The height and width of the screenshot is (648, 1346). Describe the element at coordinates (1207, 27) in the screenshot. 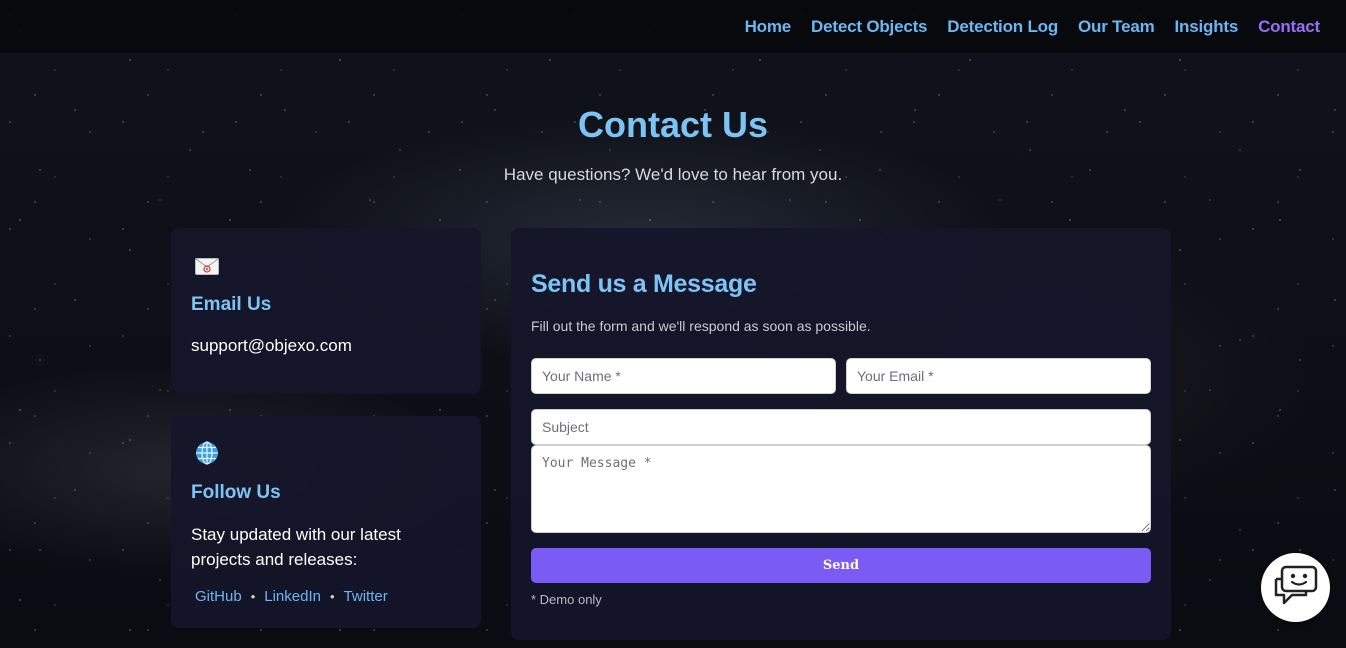

I see `nav-link-insights: Insights` at that location.